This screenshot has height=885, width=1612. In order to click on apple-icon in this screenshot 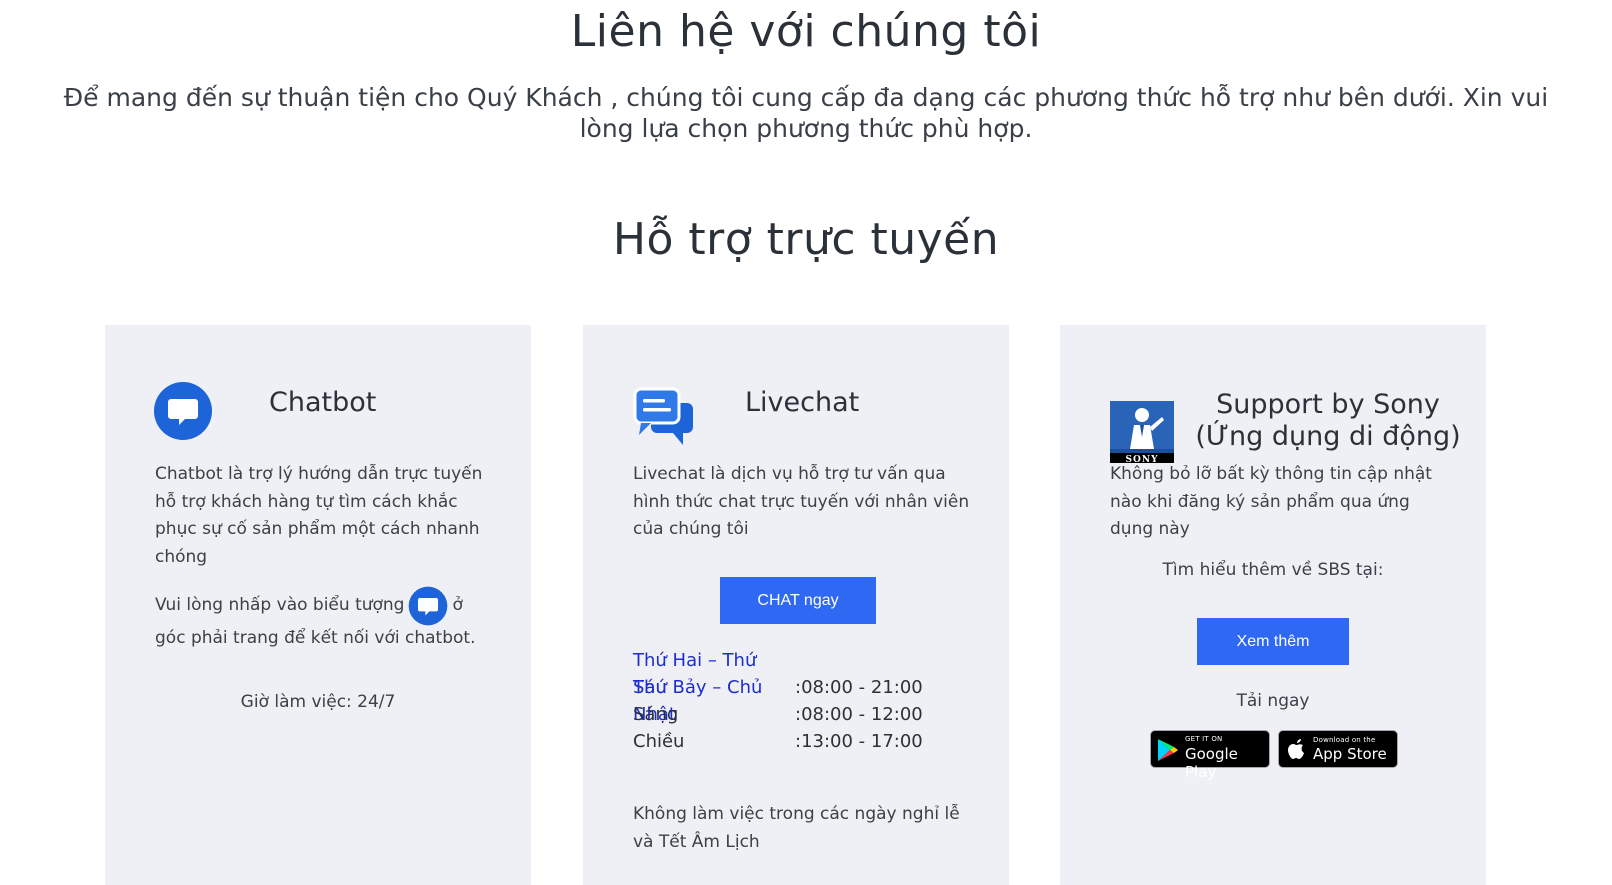, I will do `click(1296, 749)`.